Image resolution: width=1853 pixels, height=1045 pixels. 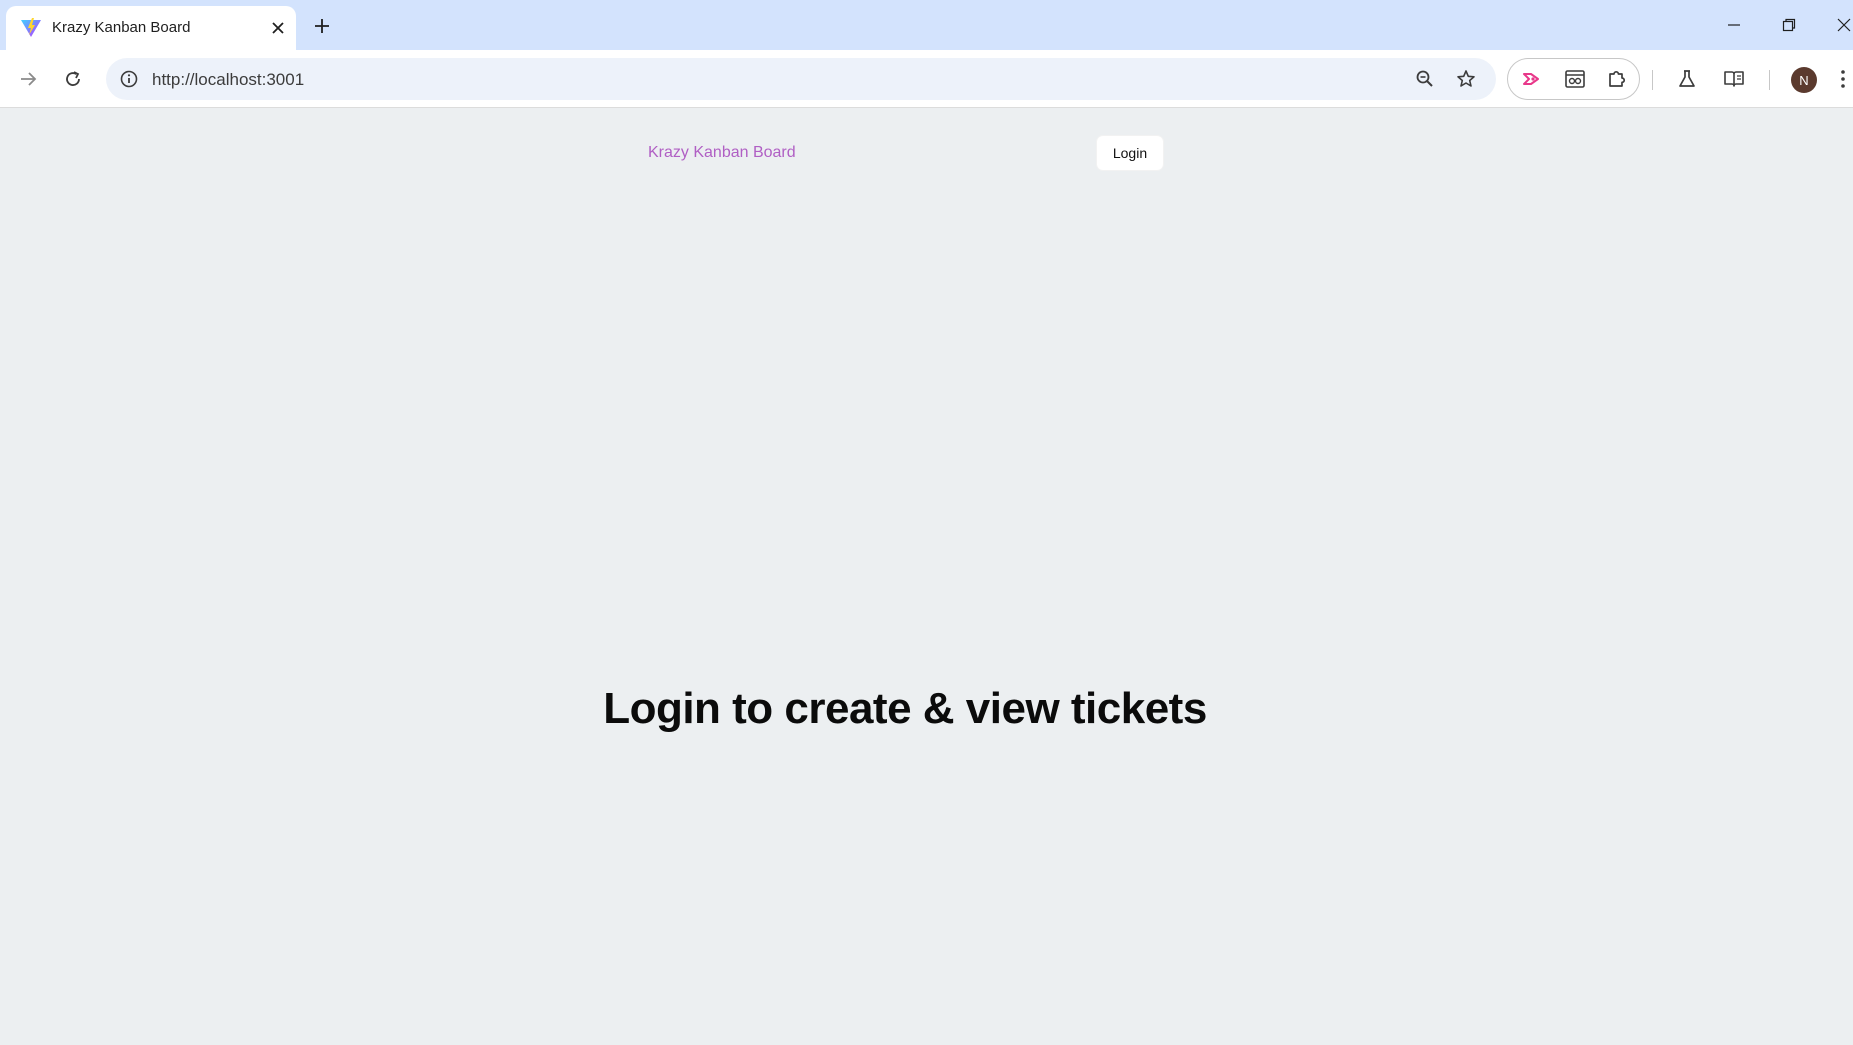 I want to click on vite-logo-icon, so click(x=31, y=28).